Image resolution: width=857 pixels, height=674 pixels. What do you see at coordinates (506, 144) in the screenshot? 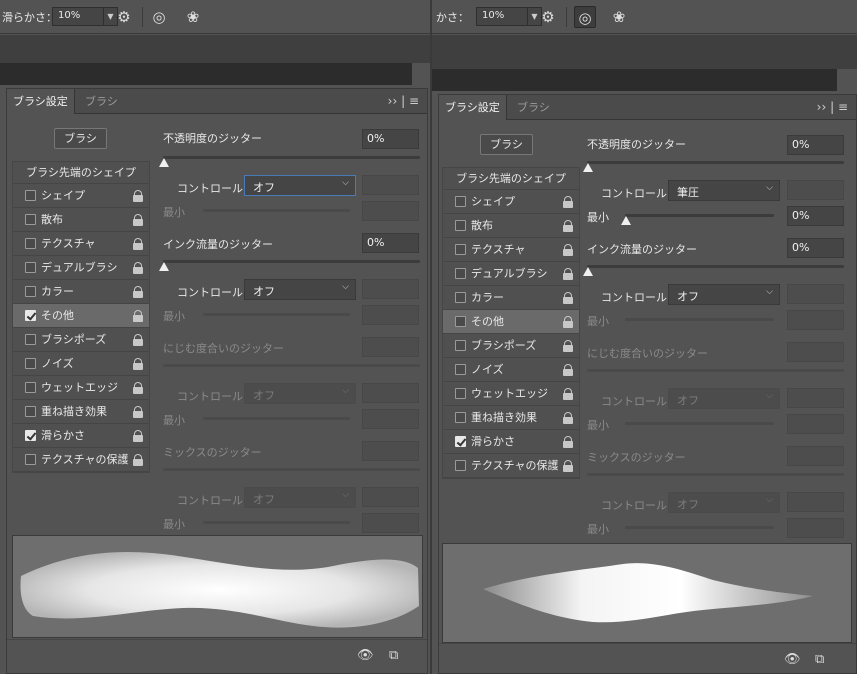
I see `brushes-button-2: ブラシ` at bounding box center [506, 144].